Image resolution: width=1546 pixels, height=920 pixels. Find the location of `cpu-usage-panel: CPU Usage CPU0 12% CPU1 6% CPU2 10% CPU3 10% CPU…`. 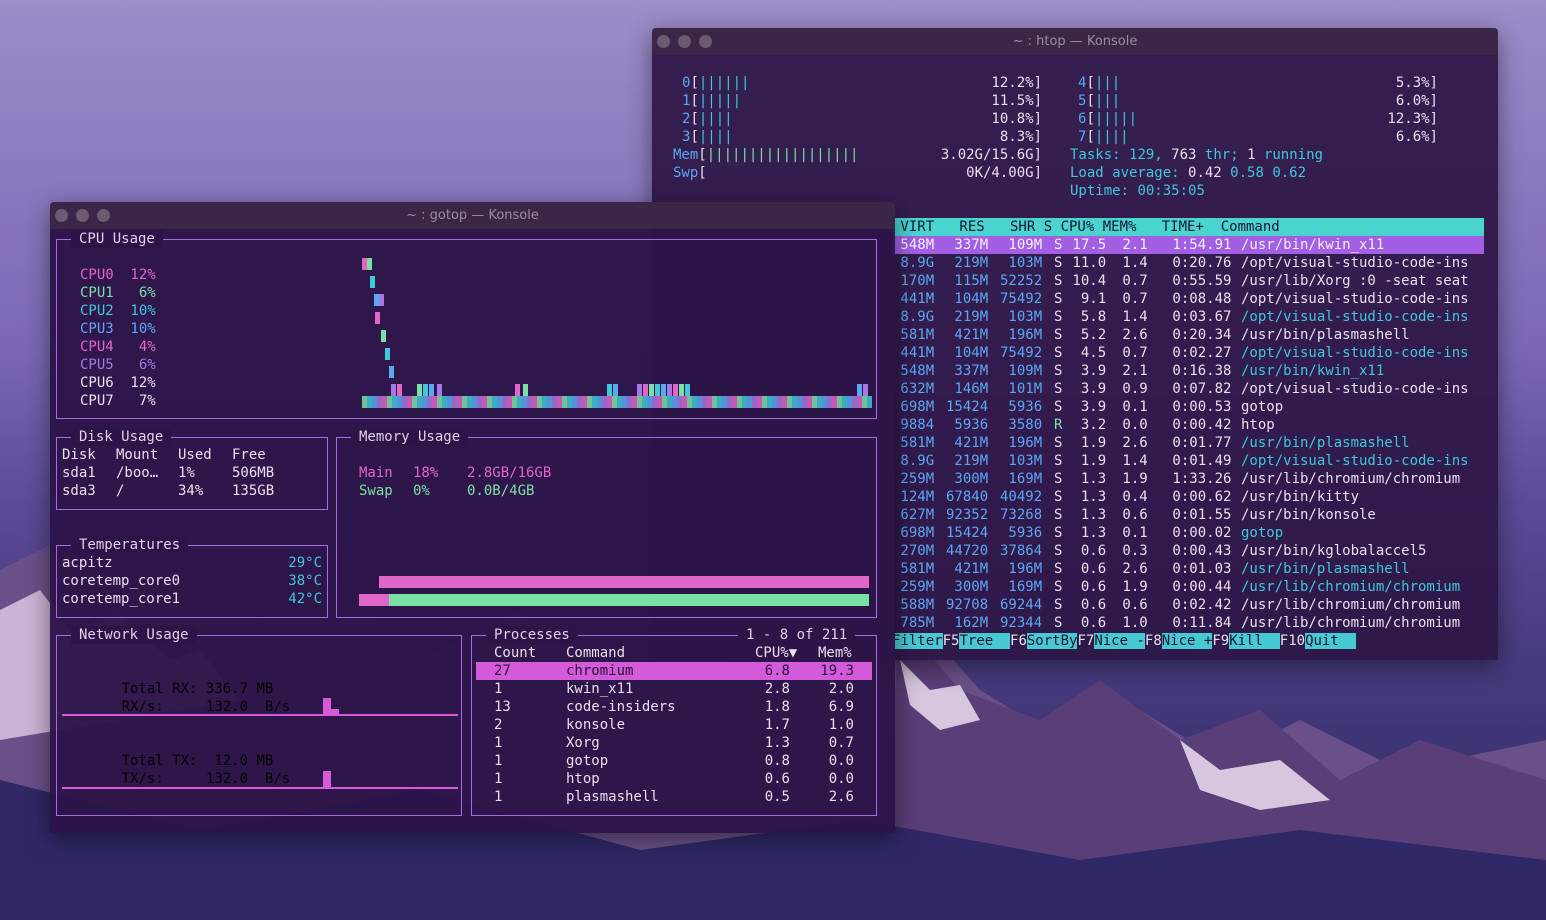

cpu-usage-panel: CPU Usage CPU0 12% CPU1 6% CPU2 10% CPU3 10% CPU… is located at coordinates (466, 324).